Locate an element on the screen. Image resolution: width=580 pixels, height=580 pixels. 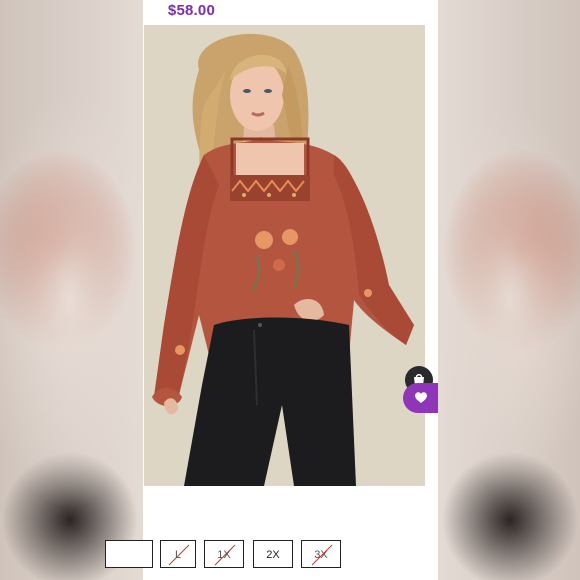
size-chip-3x: 3X is located at coordinates (321, 554).